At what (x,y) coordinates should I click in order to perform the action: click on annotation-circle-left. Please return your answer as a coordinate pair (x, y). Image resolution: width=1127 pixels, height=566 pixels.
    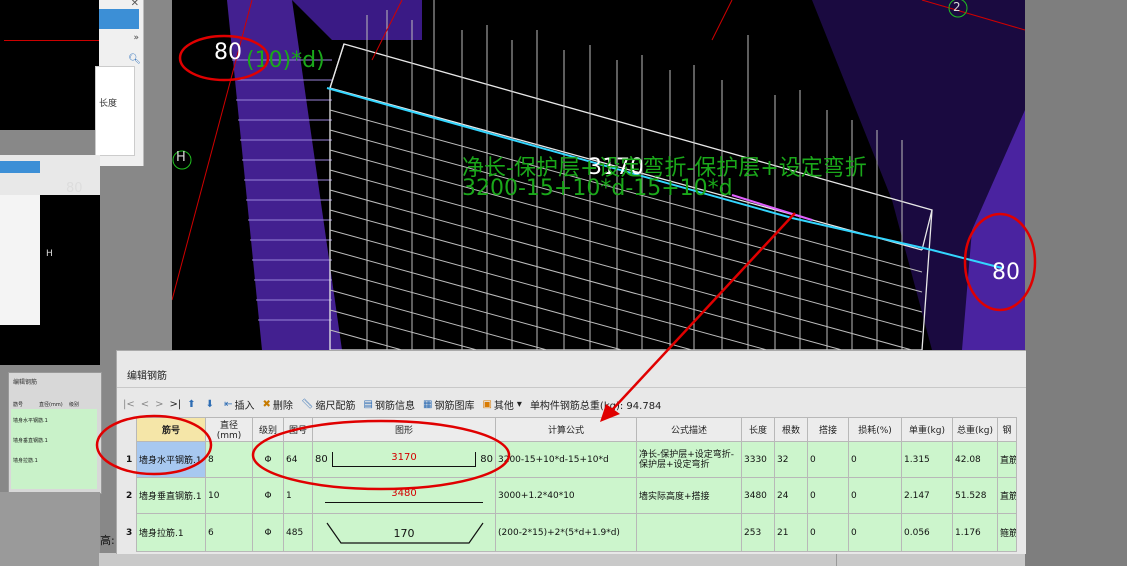
    Looking at the image, I should click on (224, 58).